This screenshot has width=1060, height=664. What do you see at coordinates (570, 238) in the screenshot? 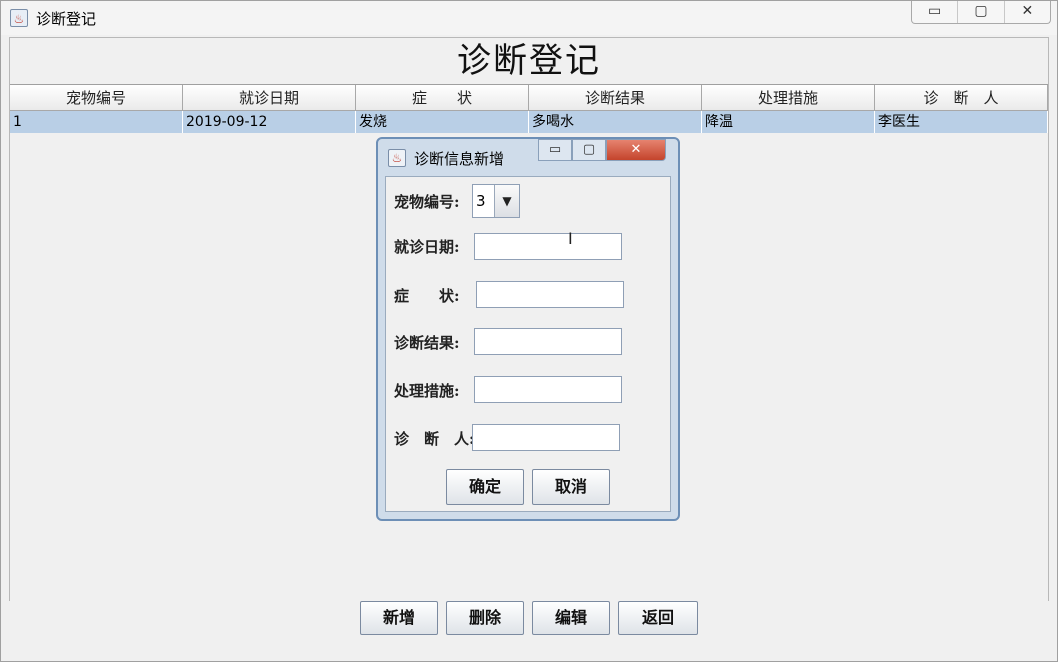
I see `text-cursor-icon: I` at bounding box center [570, 238].